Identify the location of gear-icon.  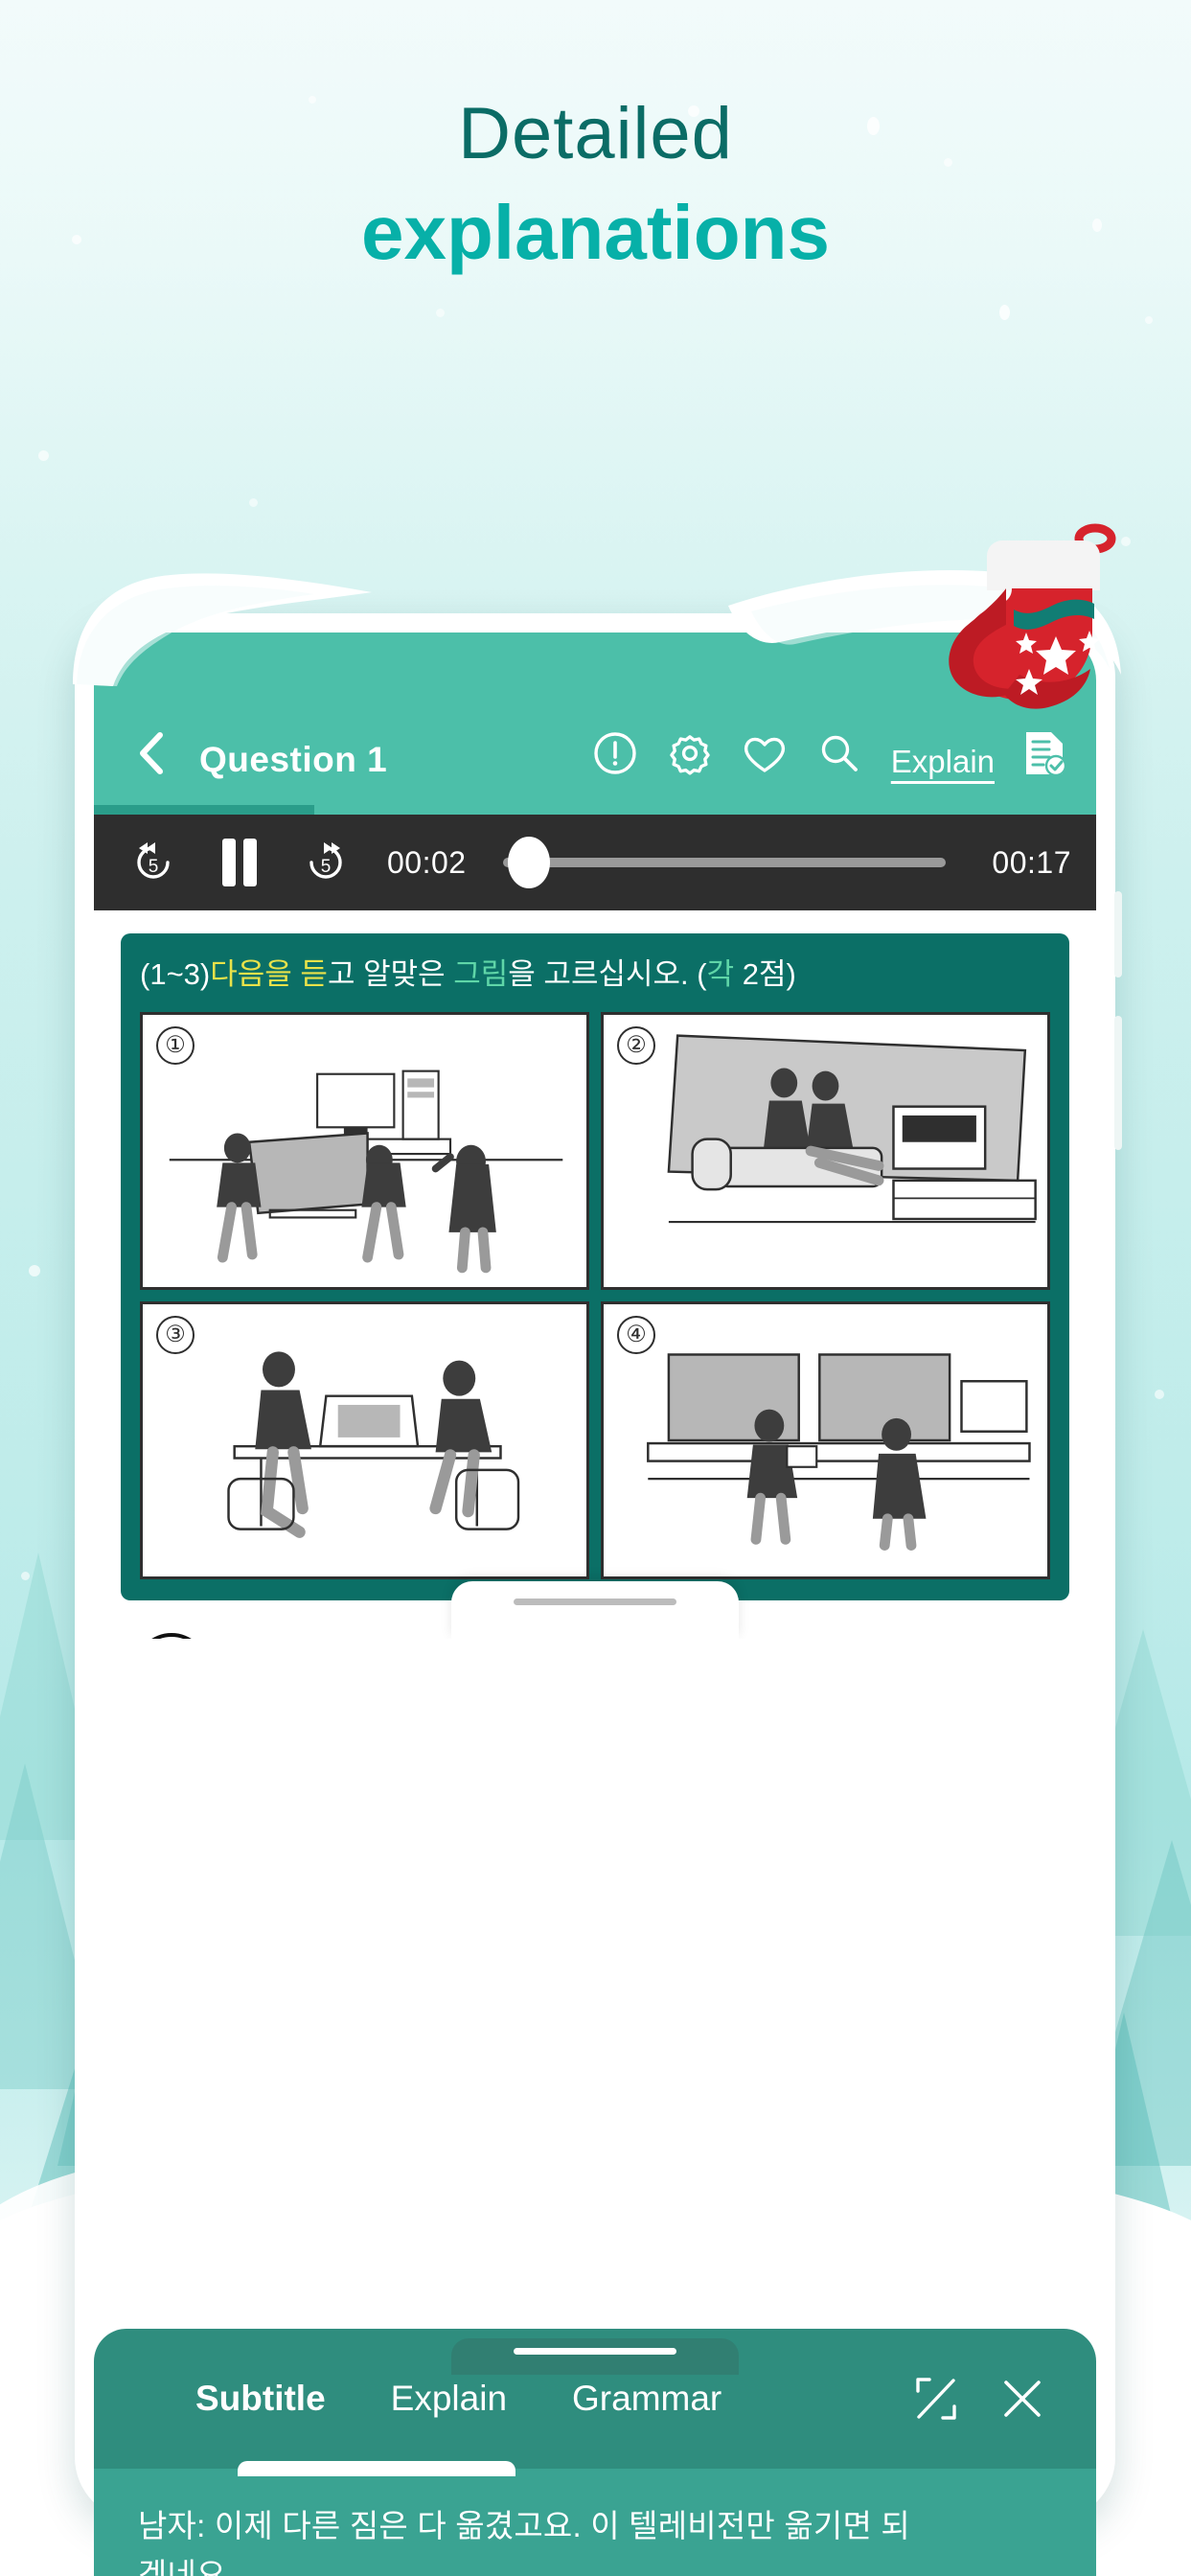
(690, 753).